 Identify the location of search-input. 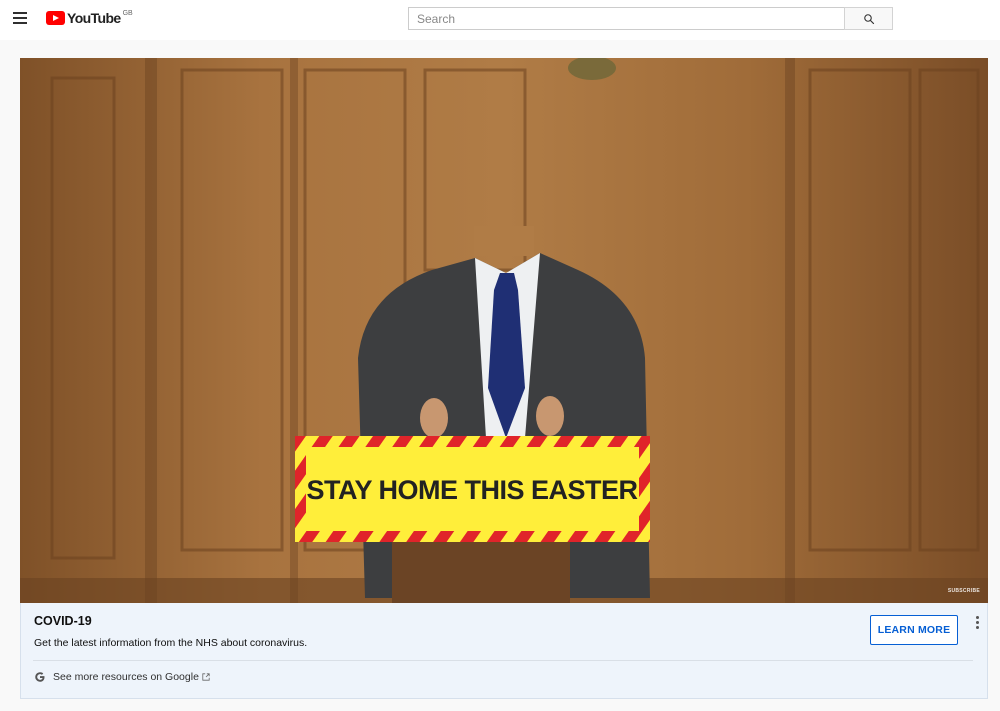
(626, 18).